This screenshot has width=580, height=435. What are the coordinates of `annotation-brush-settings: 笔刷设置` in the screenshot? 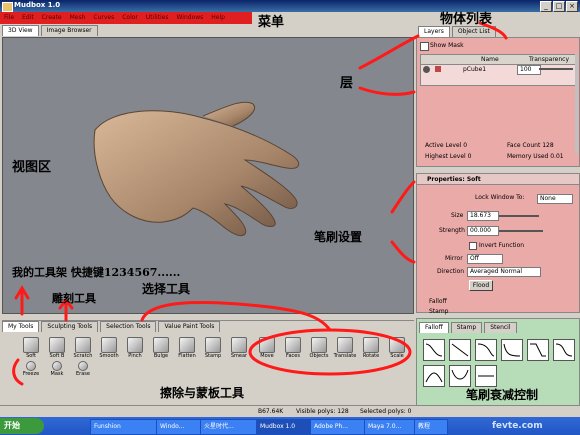 It's located at (338, 237).